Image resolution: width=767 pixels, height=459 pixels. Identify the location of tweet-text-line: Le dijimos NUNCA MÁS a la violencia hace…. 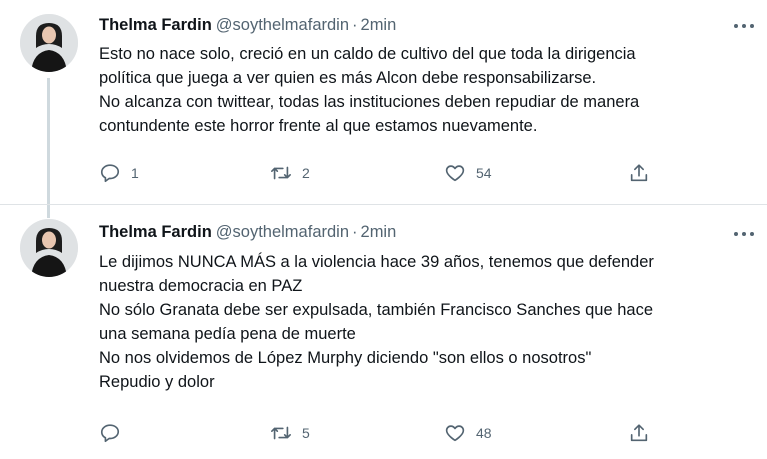
(376, 262).